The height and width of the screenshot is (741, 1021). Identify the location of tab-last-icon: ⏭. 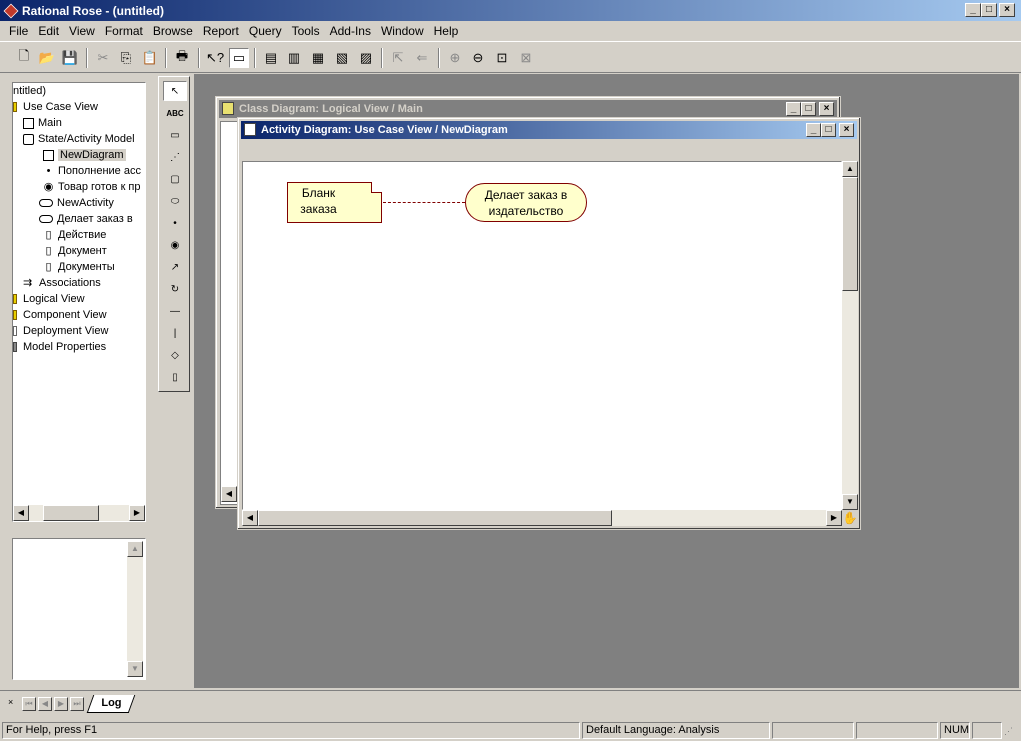
(77, 704).